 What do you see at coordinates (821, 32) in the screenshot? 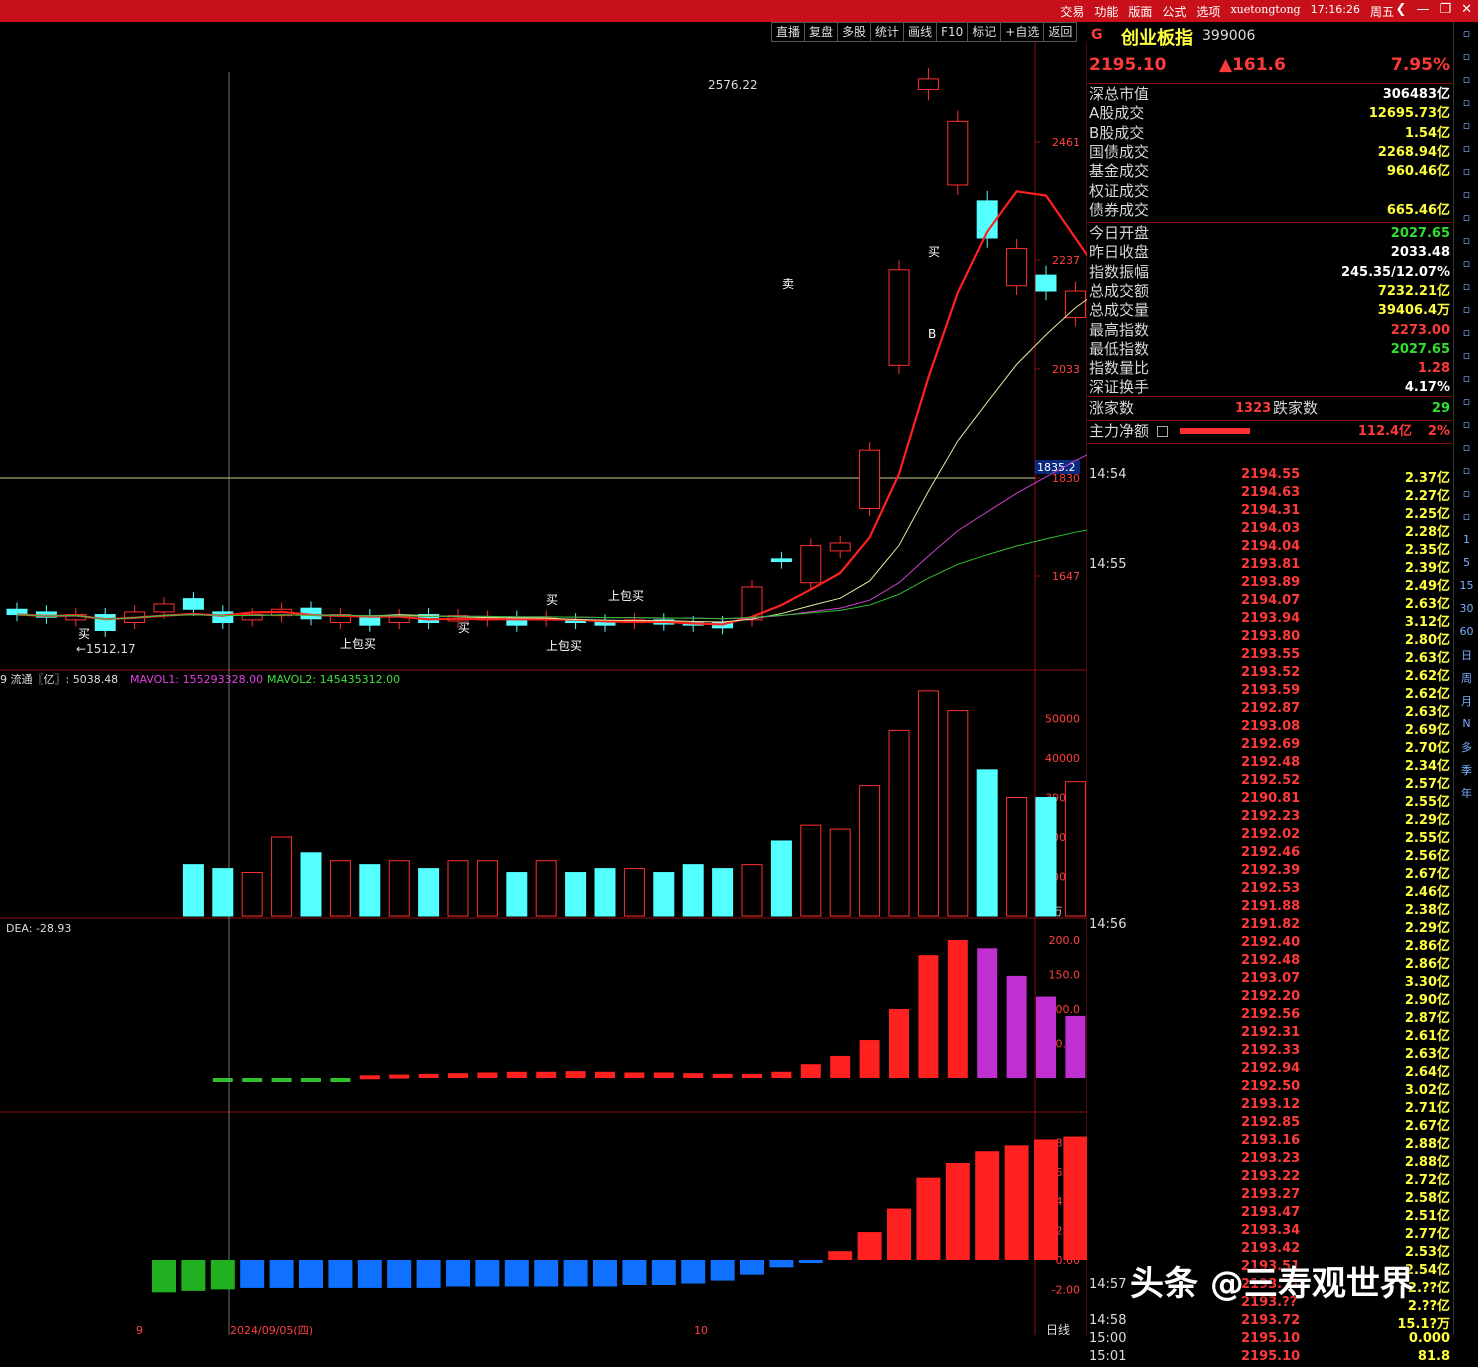
I see `btn-replay: 复盘` at bounding box center [821, 32].